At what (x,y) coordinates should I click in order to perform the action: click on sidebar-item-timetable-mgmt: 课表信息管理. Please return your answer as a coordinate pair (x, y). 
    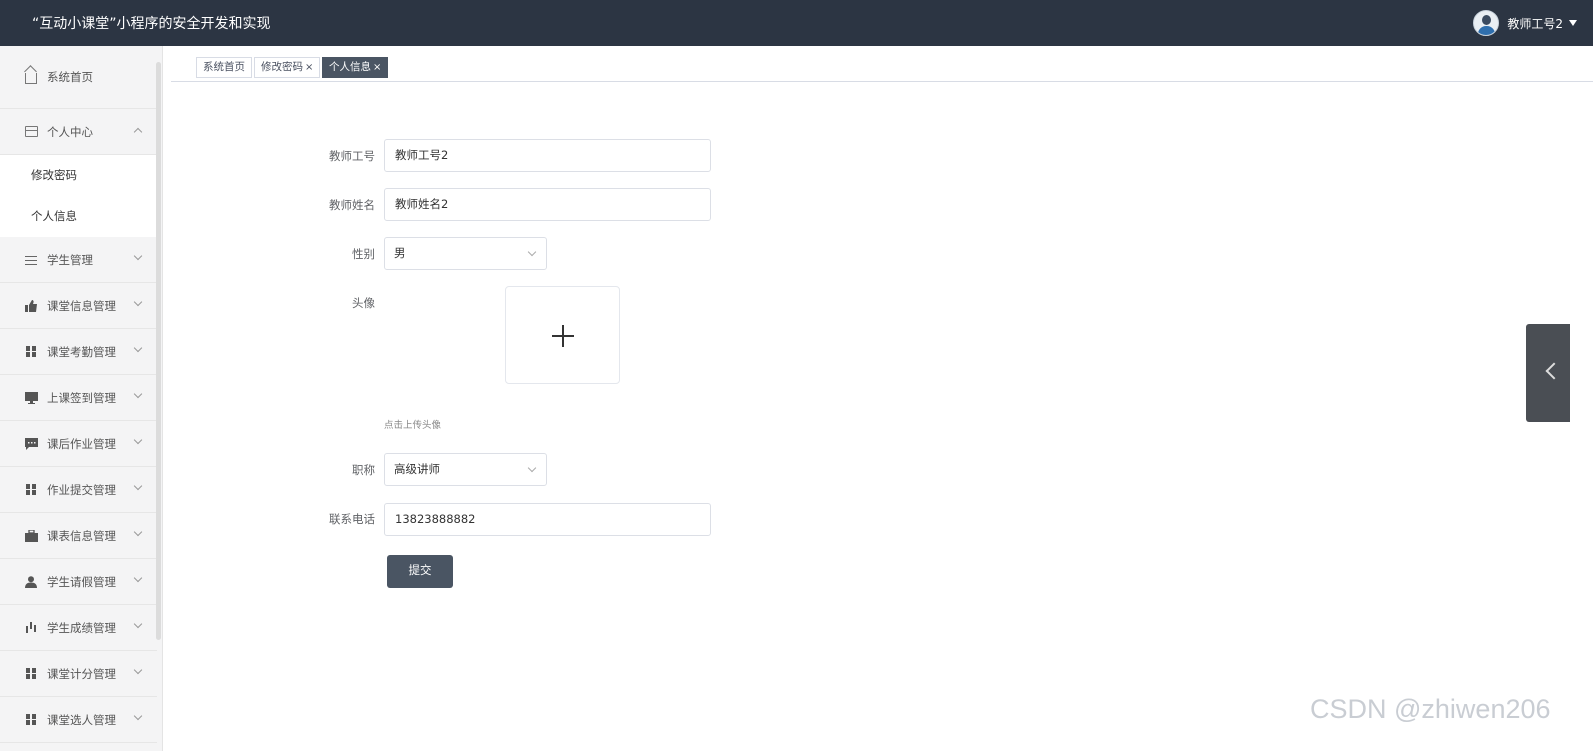
    Looking at the image, I should click on (78, 536).